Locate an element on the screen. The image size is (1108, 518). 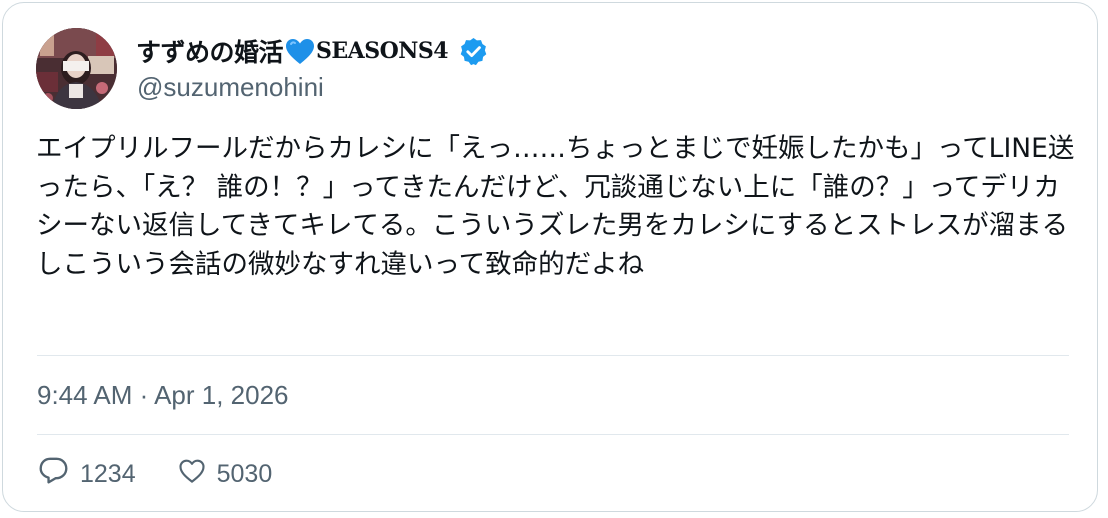
profile-photo is located at coordinates (76, 68).